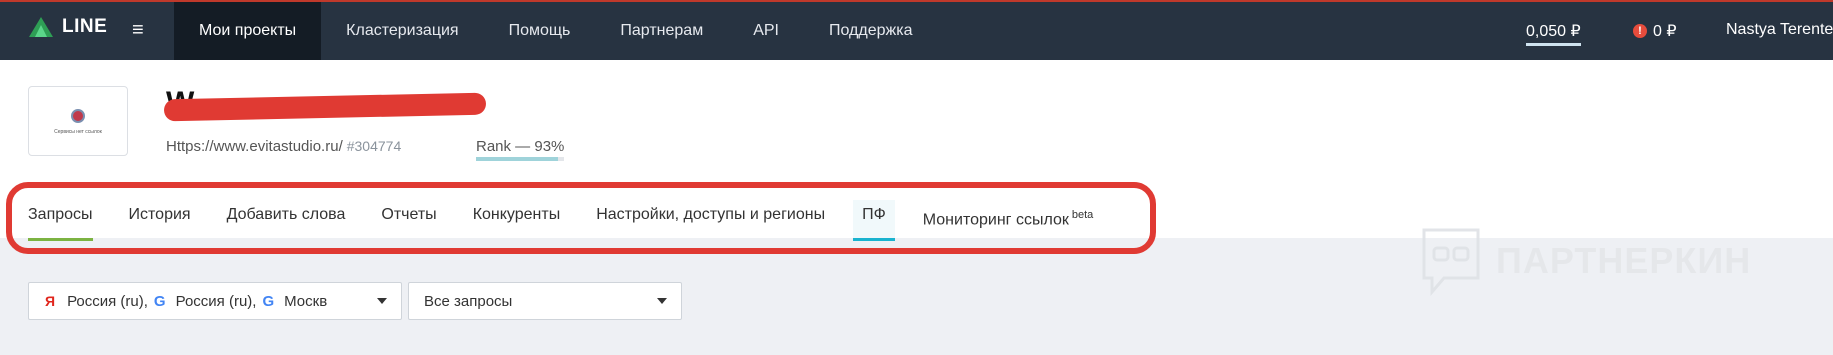 Image resolution: width=1833 pixels, height=355 pixels. I want to click on tab-history: История, so click(160, 219).